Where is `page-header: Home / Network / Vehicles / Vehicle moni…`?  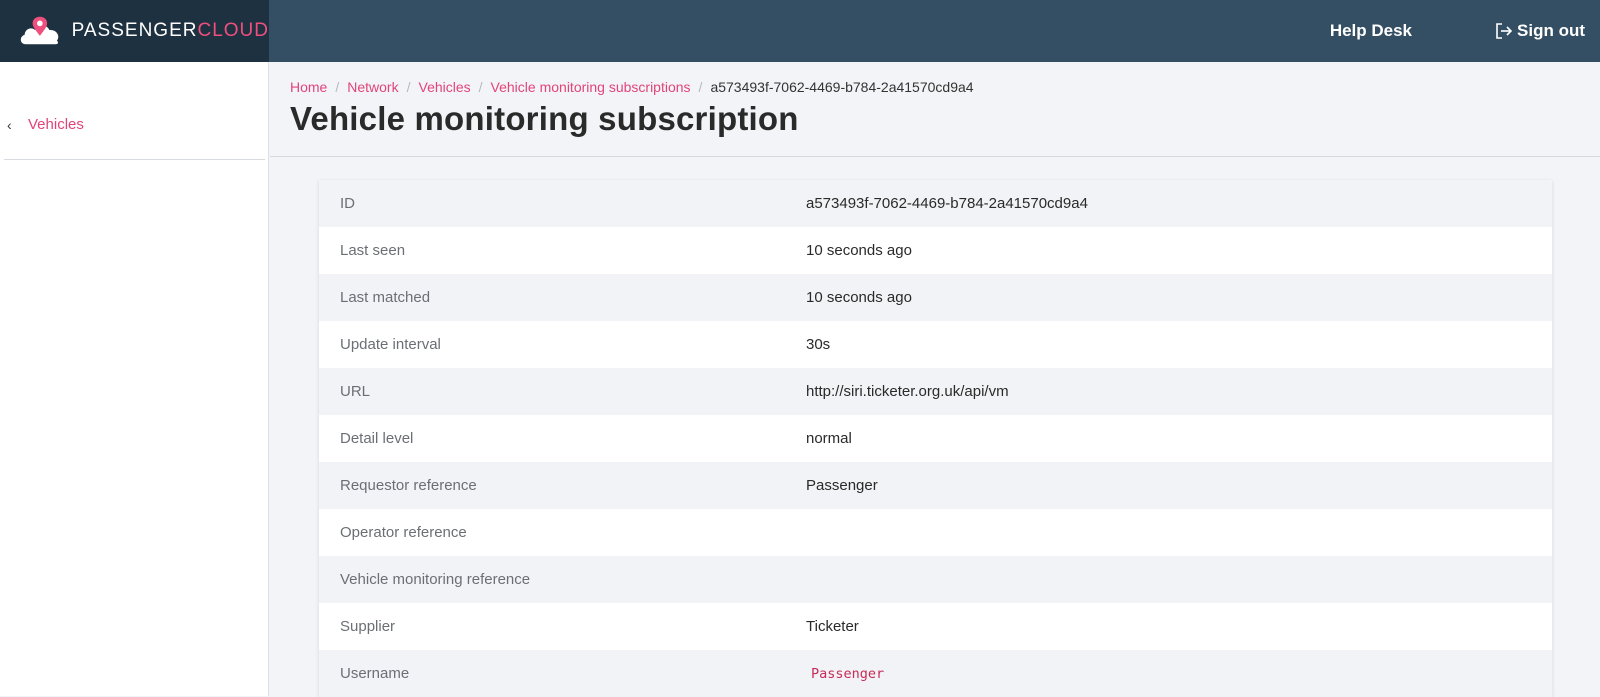
page-header: Home / Network / Vehicles / Vehicle moni… is located at coordinates (935, 109).